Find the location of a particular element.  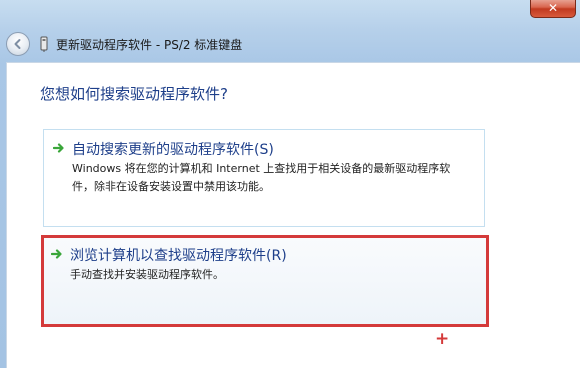

close-button: ✕ is located at coordinates (553, 9).